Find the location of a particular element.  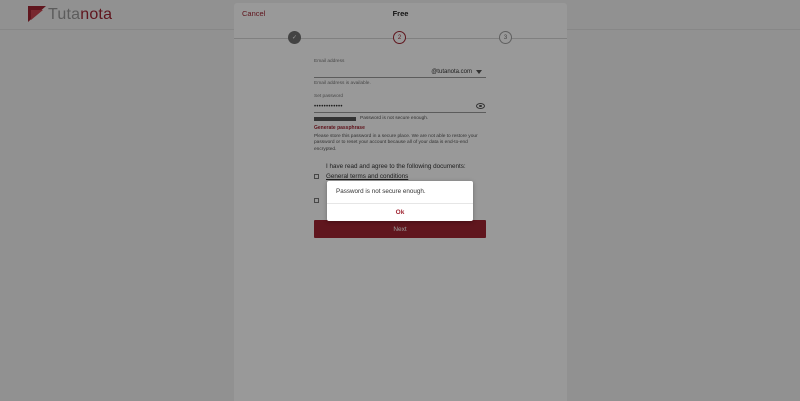

alert-divider is located at coordinates (400, 203).